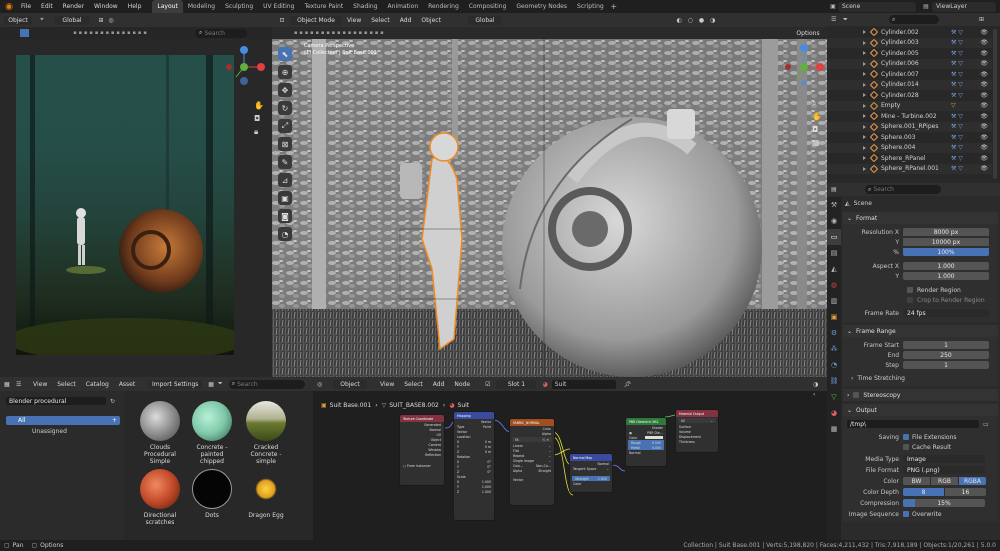 This screenshot has width=1000, height=551. I want to click on output-path-field: /tmp\, so click(913, 424).